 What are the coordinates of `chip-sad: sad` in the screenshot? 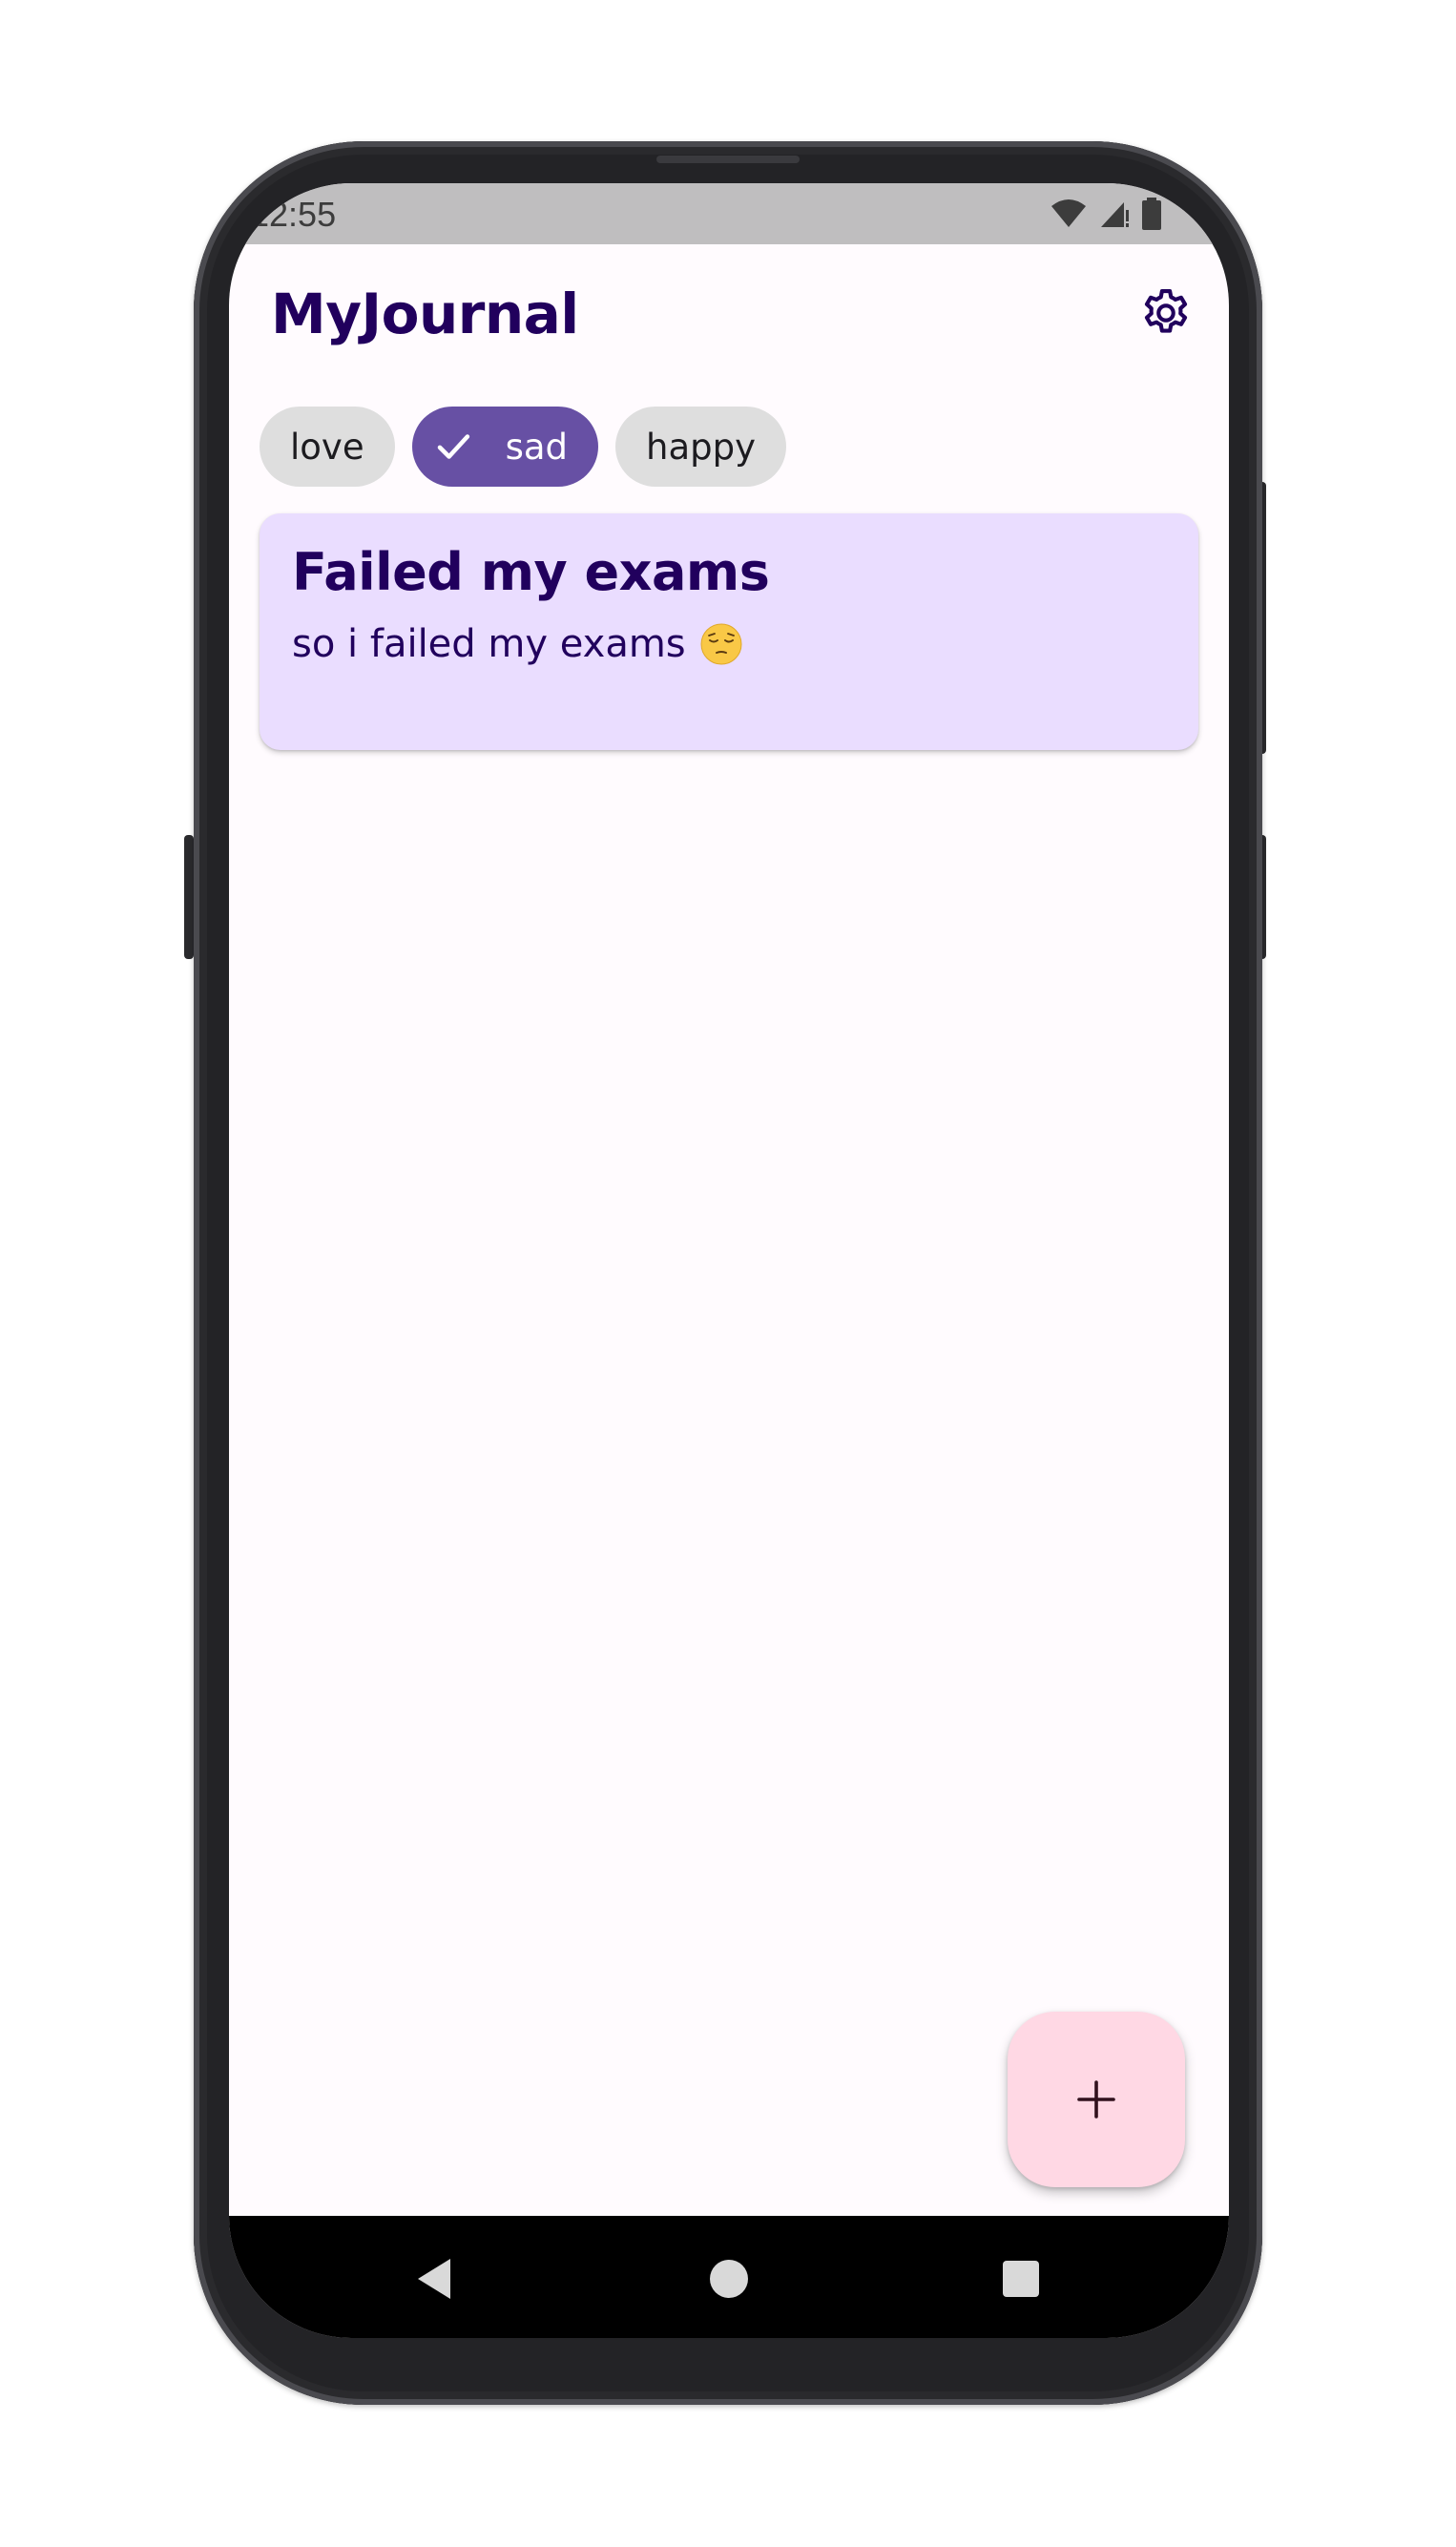 It's located at (505, 447).